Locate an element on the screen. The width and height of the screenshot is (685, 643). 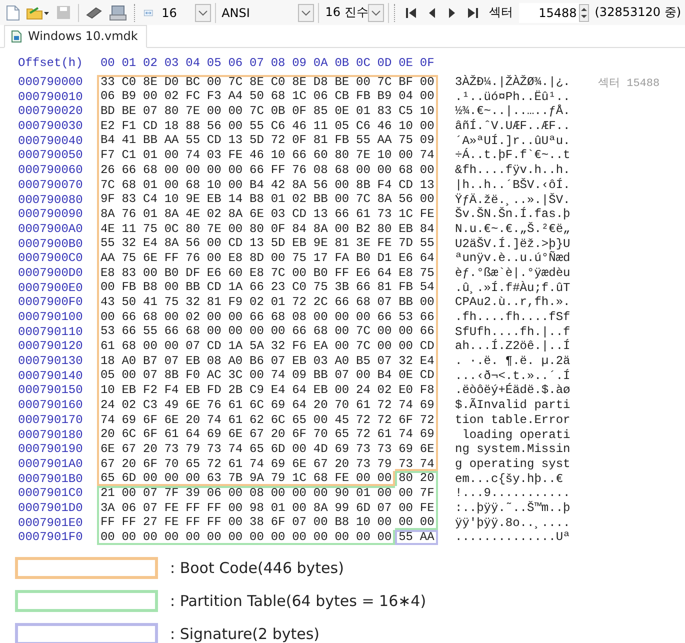
row-offset: 000790060 is located at coordinates (50, 170).